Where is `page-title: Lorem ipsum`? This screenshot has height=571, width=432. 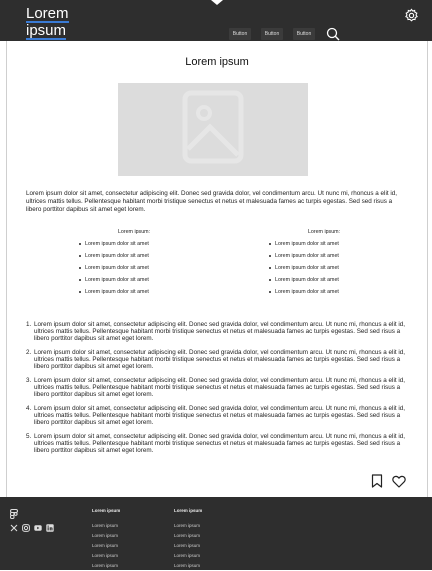 page-title: Lorem ipsum is located at coordinates (217, 62).